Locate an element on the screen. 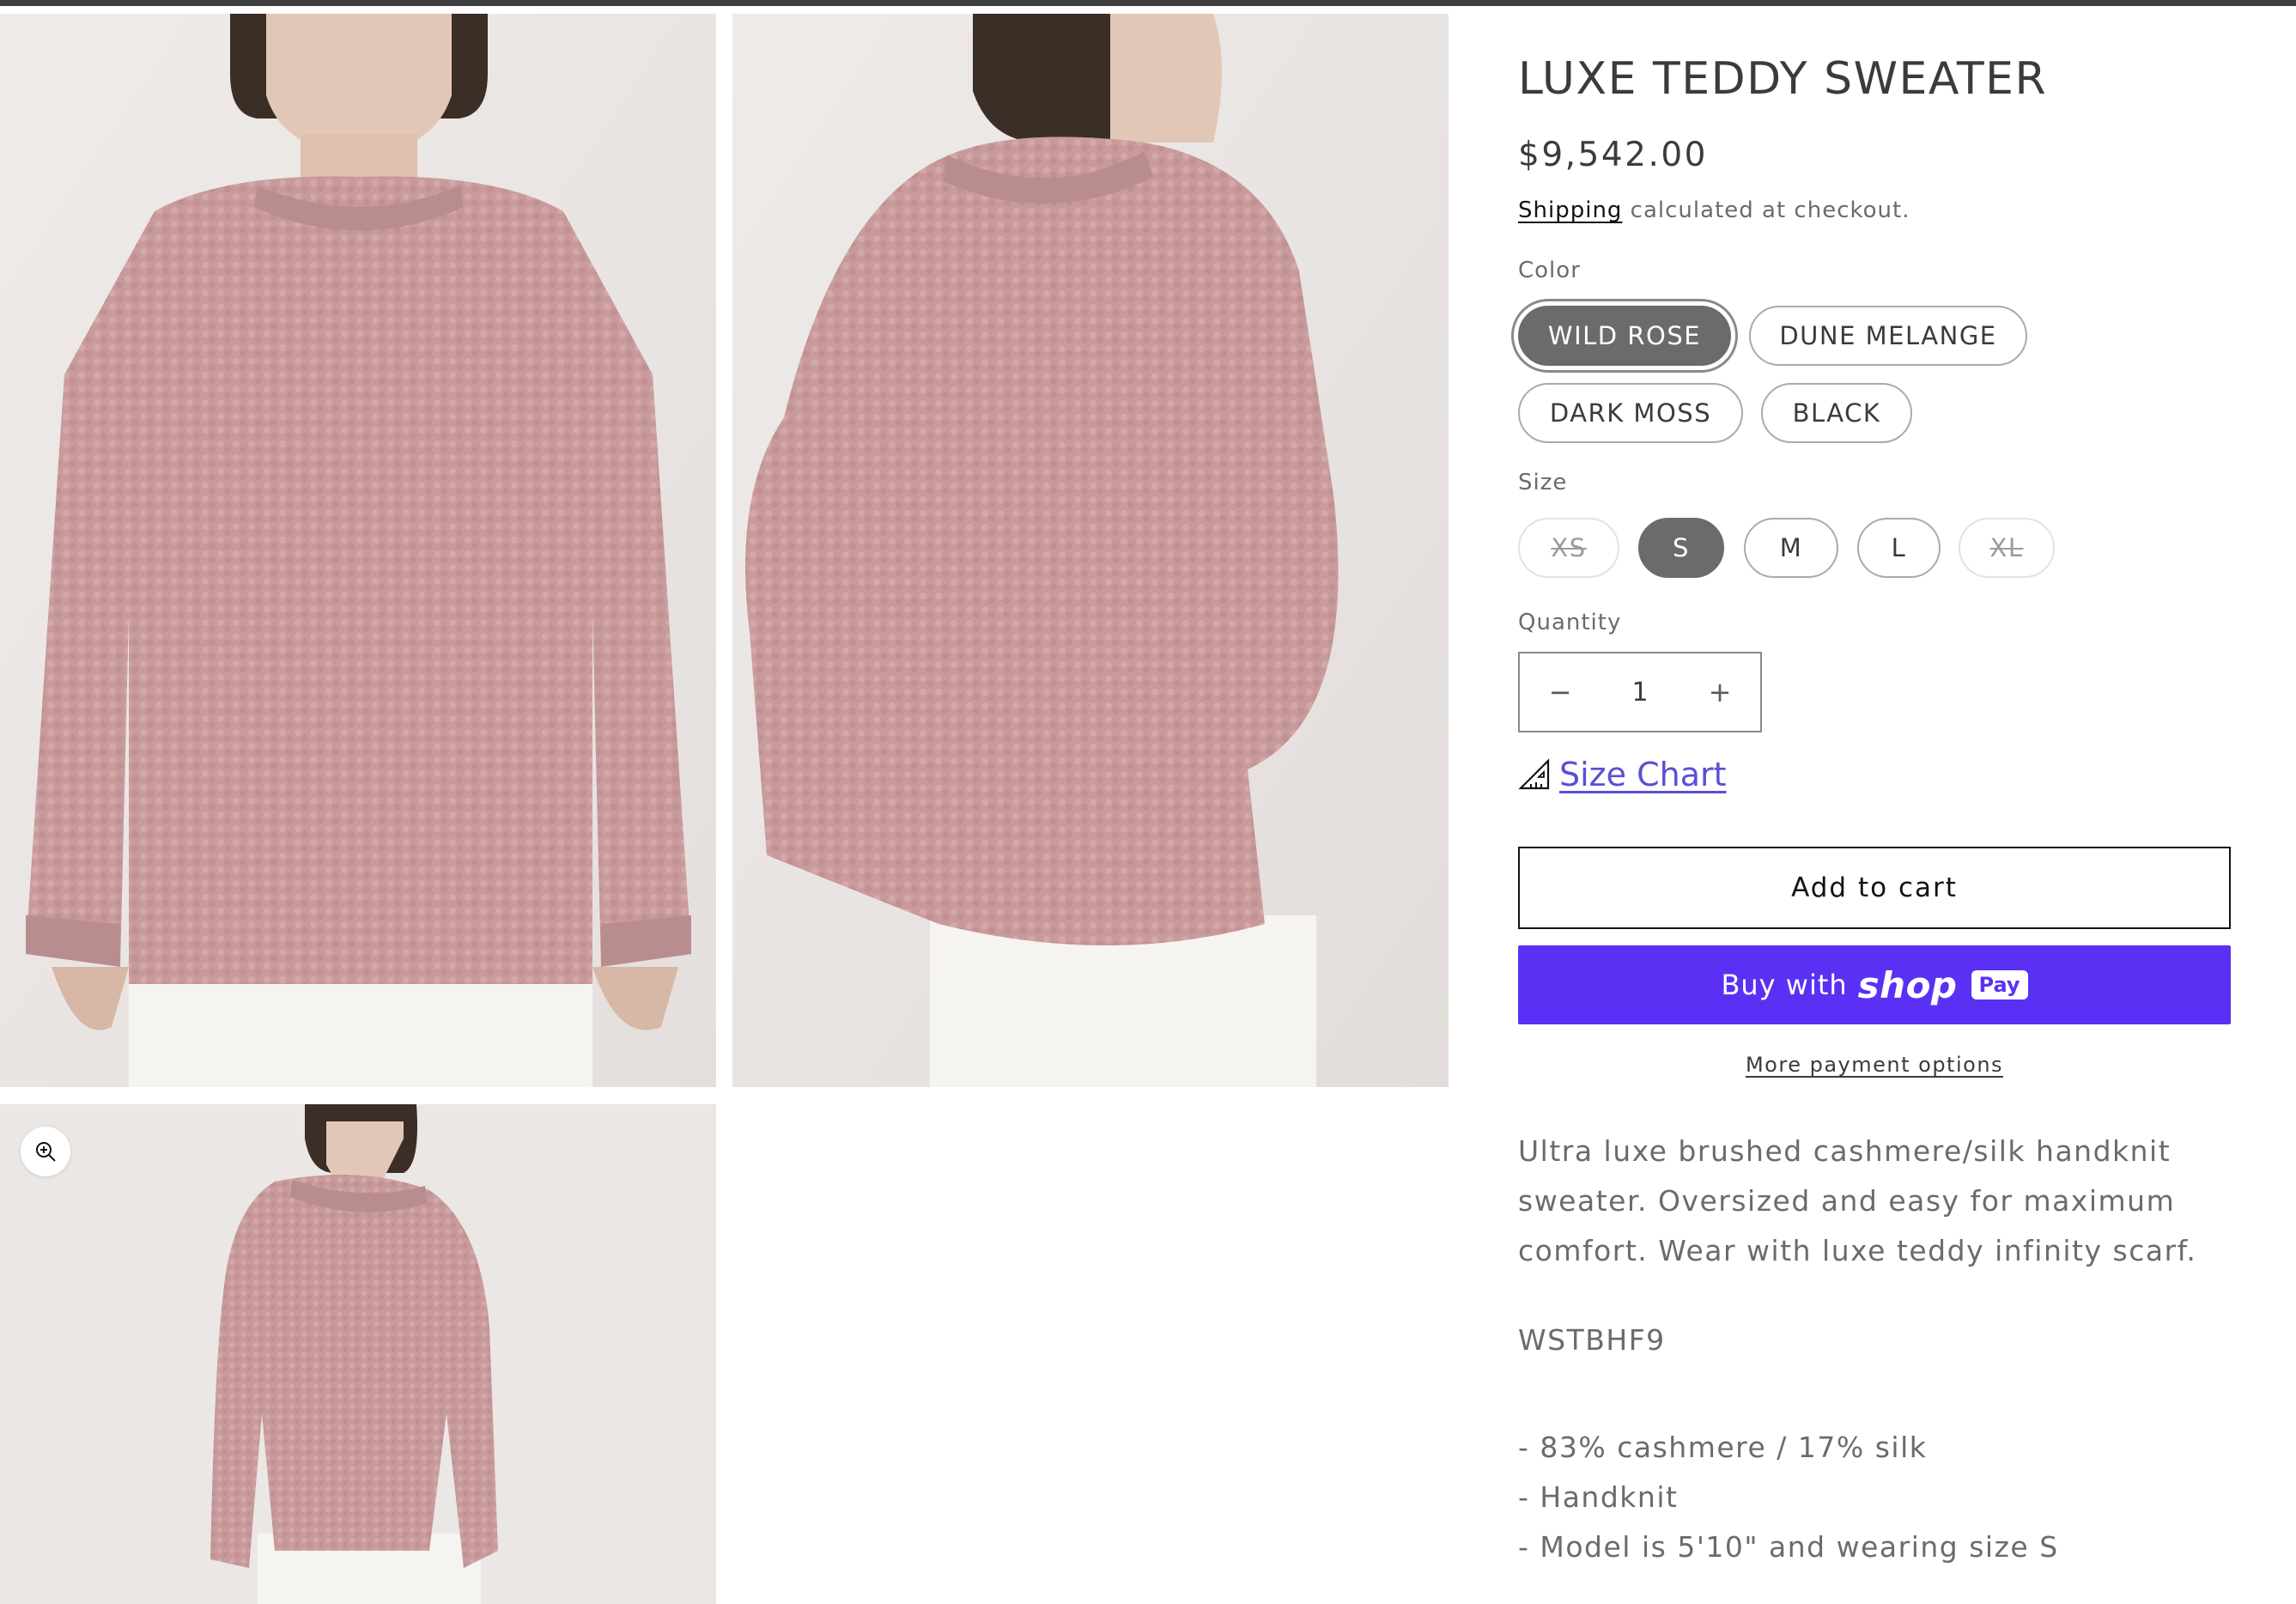 Image resolution: width=2296 pixels, height=1604 pixels. quantity-decrease-button: − is located at coordinates (1560, 692).